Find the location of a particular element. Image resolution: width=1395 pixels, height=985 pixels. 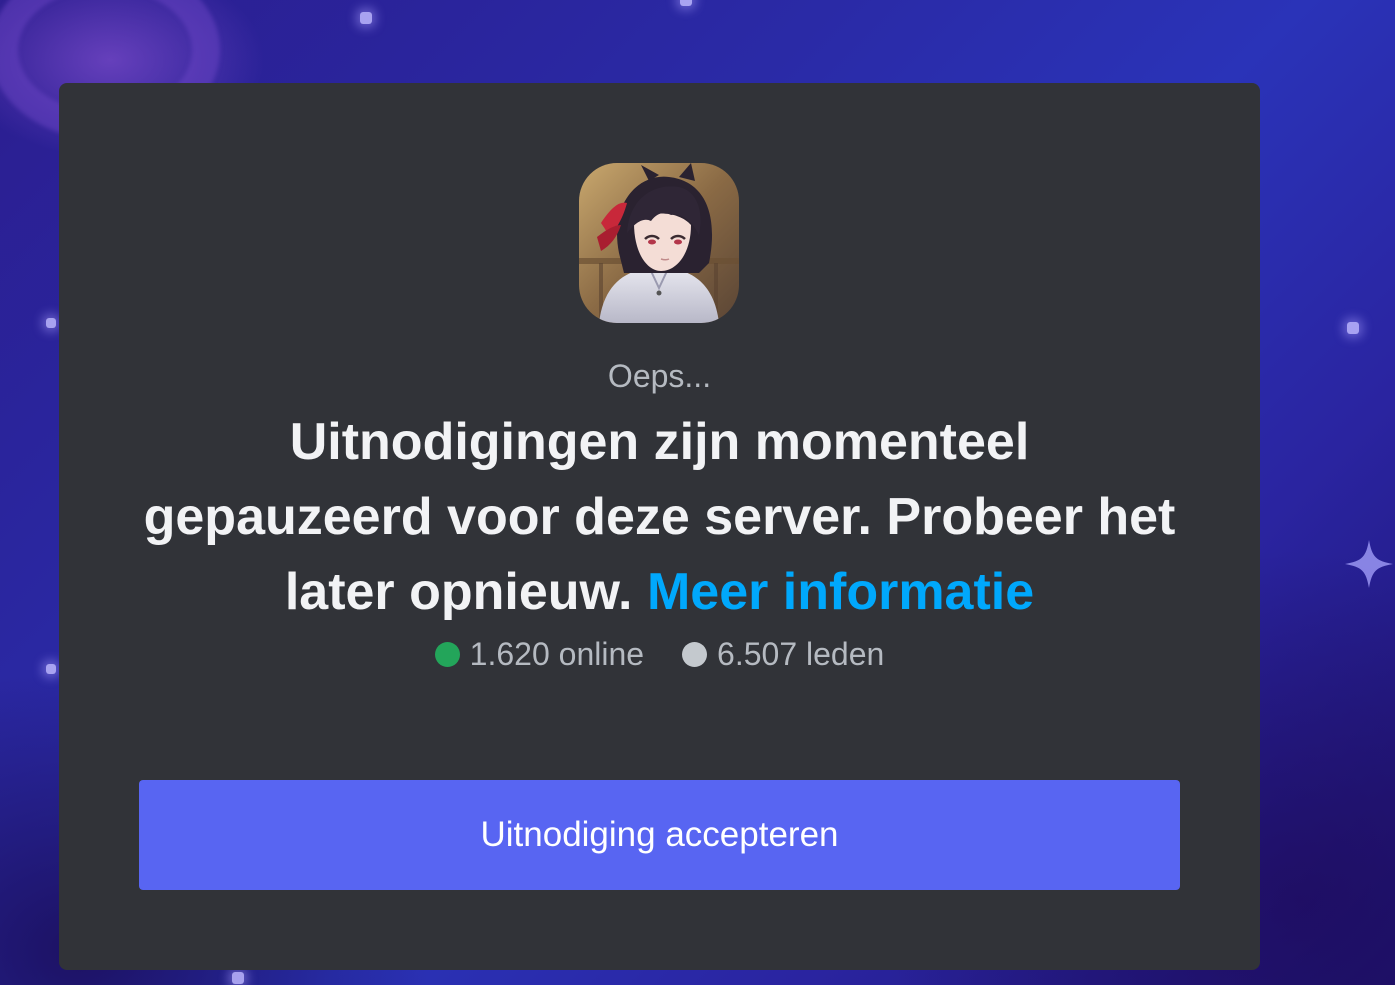

members-stat: 6.507 leden is located at coordinates (783, 654).